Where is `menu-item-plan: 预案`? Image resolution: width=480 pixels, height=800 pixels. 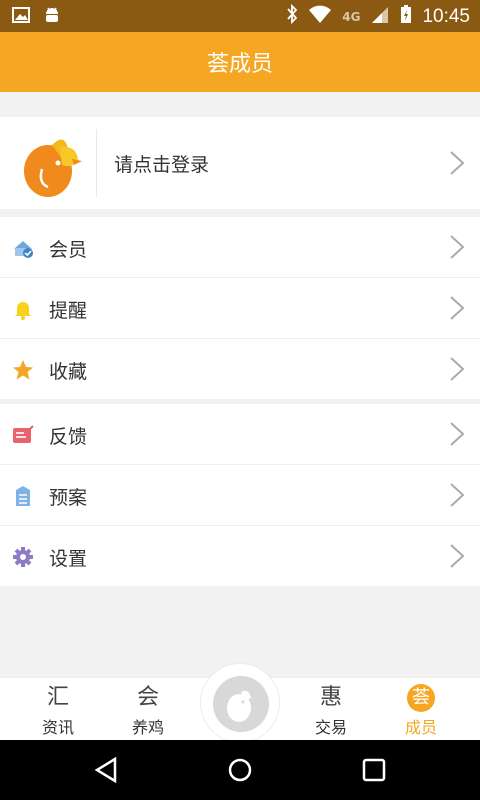 menu-item-plan: 预案 is located at coordinates (240, 494).